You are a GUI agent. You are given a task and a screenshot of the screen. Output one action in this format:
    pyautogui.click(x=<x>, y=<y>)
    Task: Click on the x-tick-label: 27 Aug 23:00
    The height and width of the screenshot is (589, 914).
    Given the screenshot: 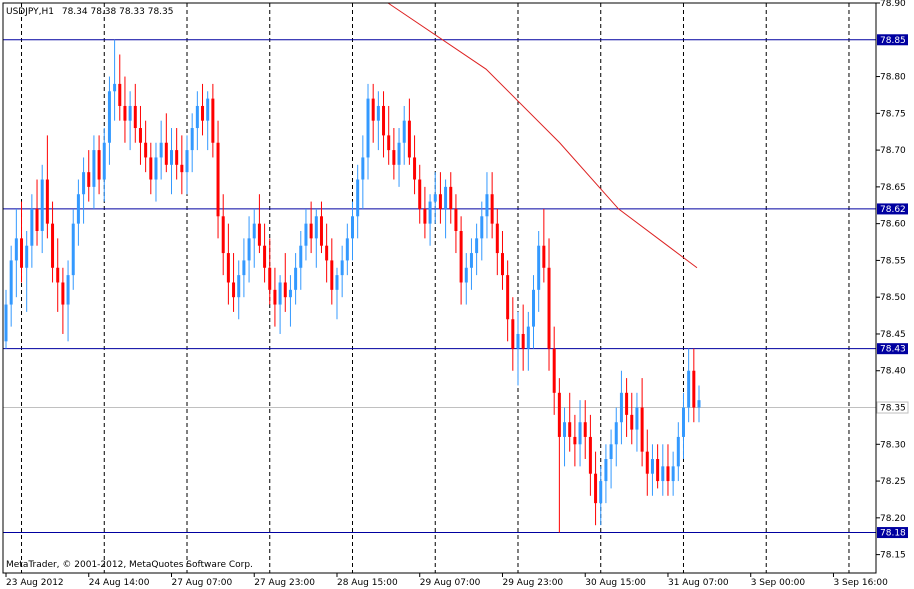 What is the action you would take?
    pyautogui.click(x=284, y=583)
    